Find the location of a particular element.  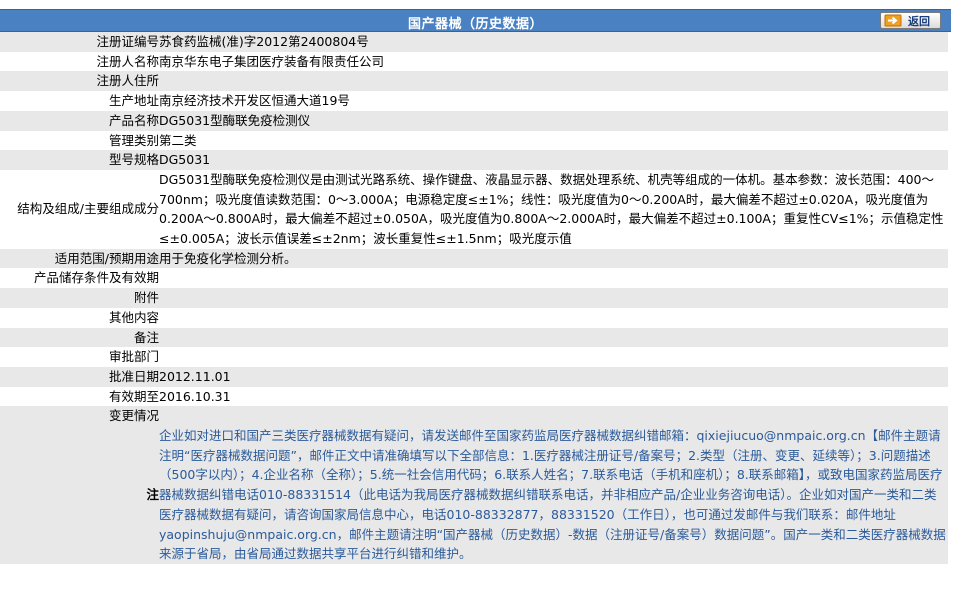

field-label: 生产地址 is located at coordinates (79, 101).